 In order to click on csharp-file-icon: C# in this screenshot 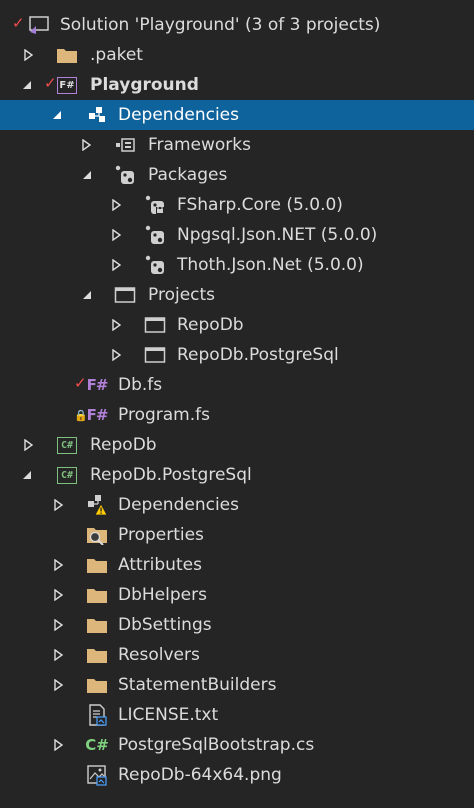, I will do `click(97, 745)`.